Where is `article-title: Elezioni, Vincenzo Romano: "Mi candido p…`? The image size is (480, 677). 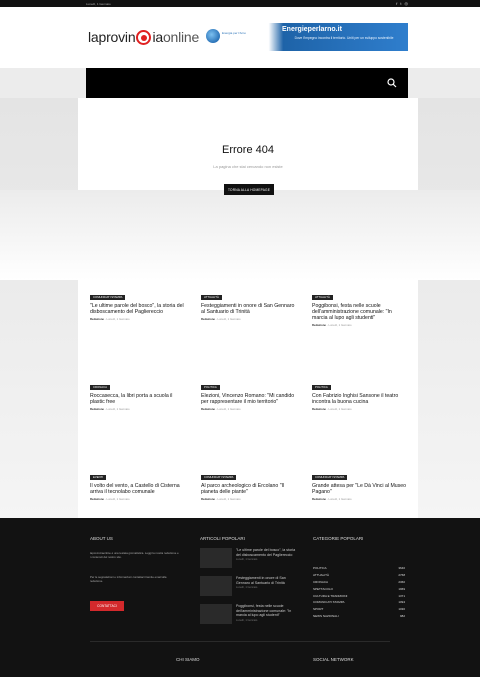 article-title: Elezioni, Vincenzo Romano: "Mi candido p… is located at coordinates (249, 399).